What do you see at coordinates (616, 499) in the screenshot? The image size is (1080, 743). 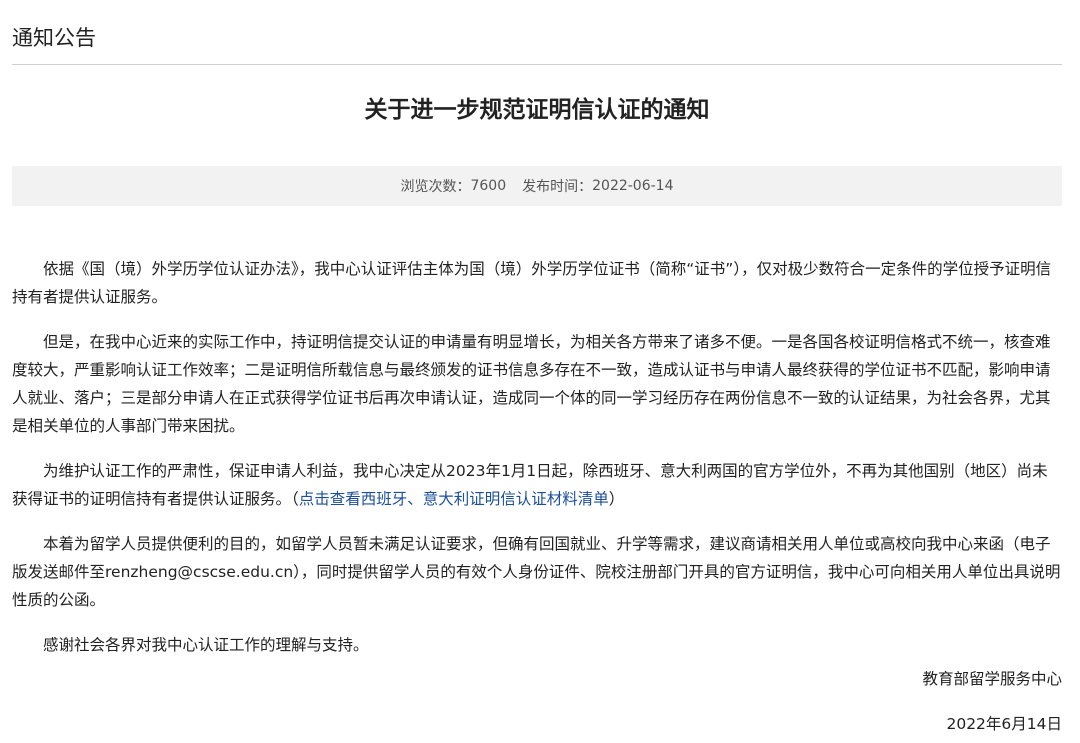 I see `paragraph-3-end: ）` at bounding box center [616, 499].